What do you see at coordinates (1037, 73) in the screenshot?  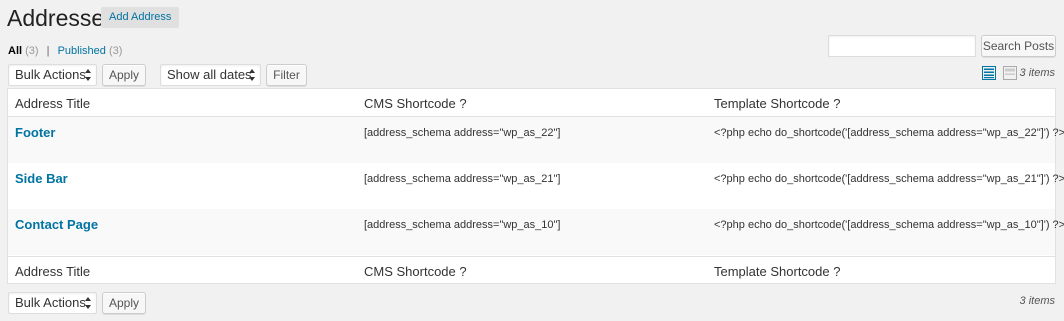 I see `items-count: 3 items` at bounding box center [1037, 73].